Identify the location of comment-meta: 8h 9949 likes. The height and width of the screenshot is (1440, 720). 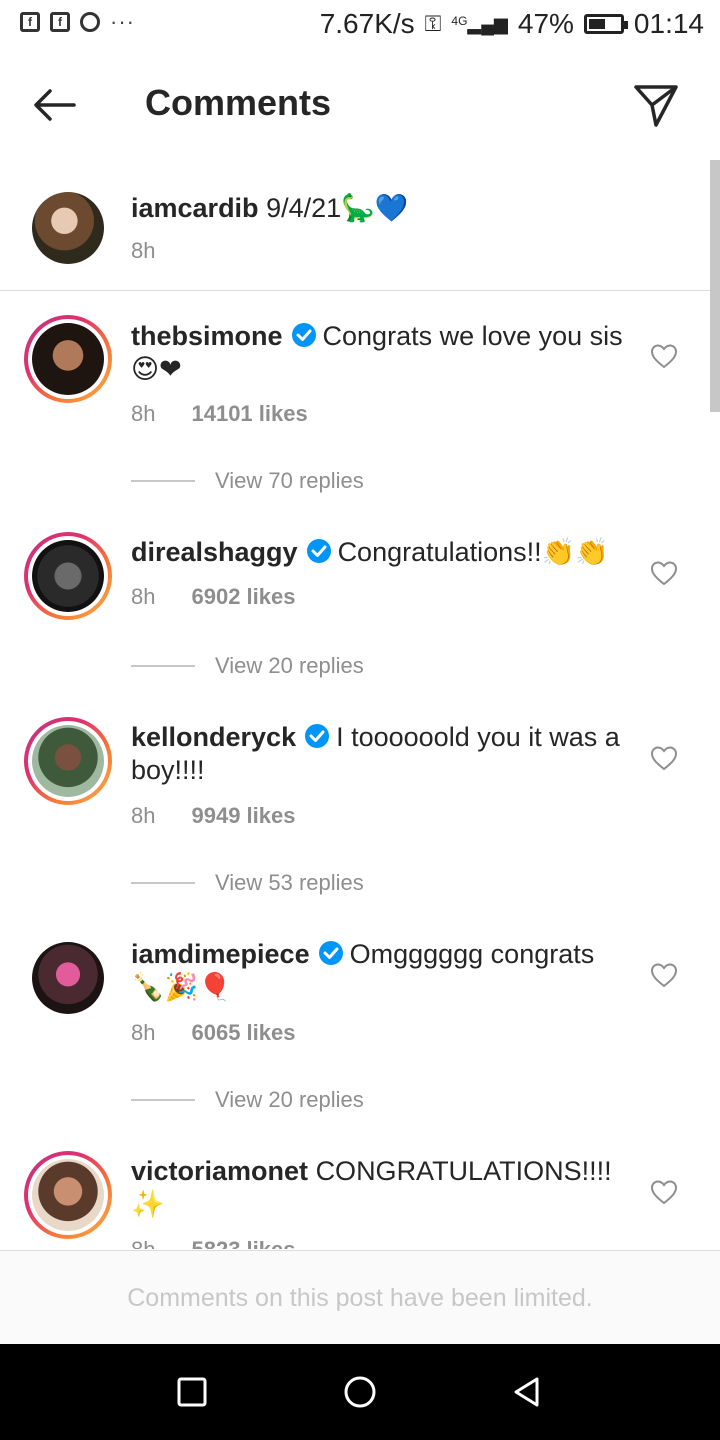
(213, 816).